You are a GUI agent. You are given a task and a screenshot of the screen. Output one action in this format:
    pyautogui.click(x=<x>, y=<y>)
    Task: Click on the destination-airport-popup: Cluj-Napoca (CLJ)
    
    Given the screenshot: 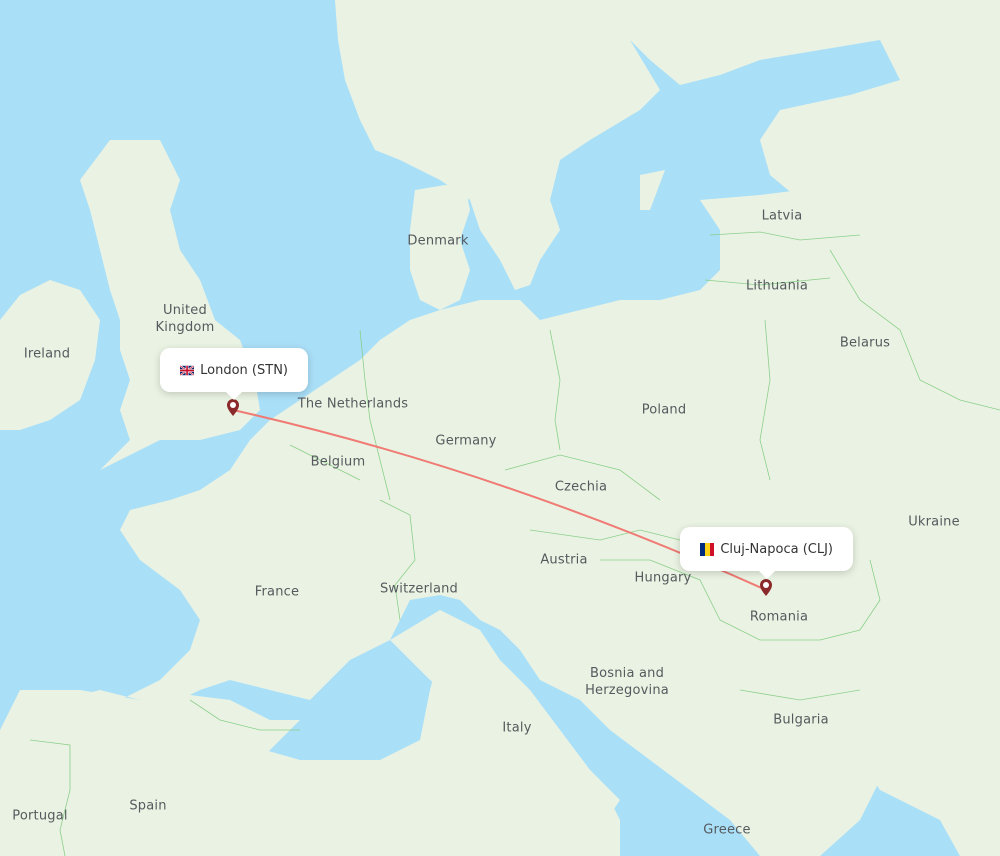 What is the action you would take?
    pyautogui.click(x=766, y=553)
    